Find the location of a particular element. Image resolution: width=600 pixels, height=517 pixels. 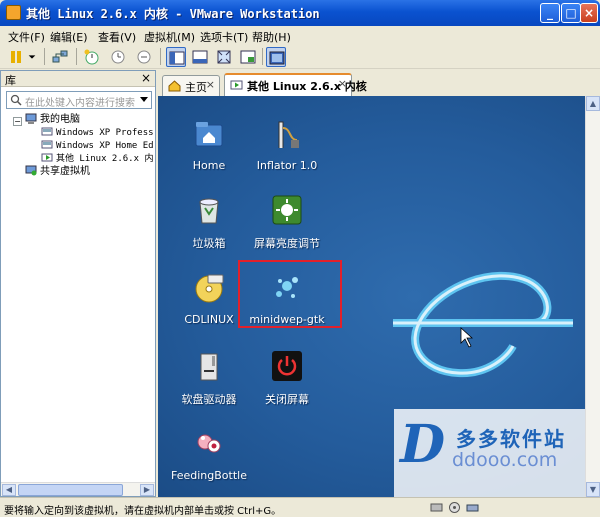

pause-icon is located at coordinates (16, 57).